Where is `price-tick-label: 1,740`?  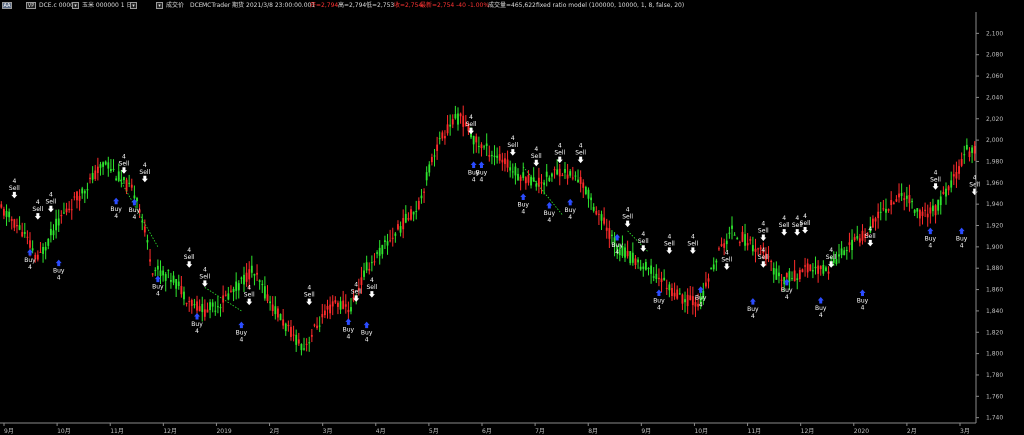
price-tick-label: 1,740 is located at coordinates (994, 418).